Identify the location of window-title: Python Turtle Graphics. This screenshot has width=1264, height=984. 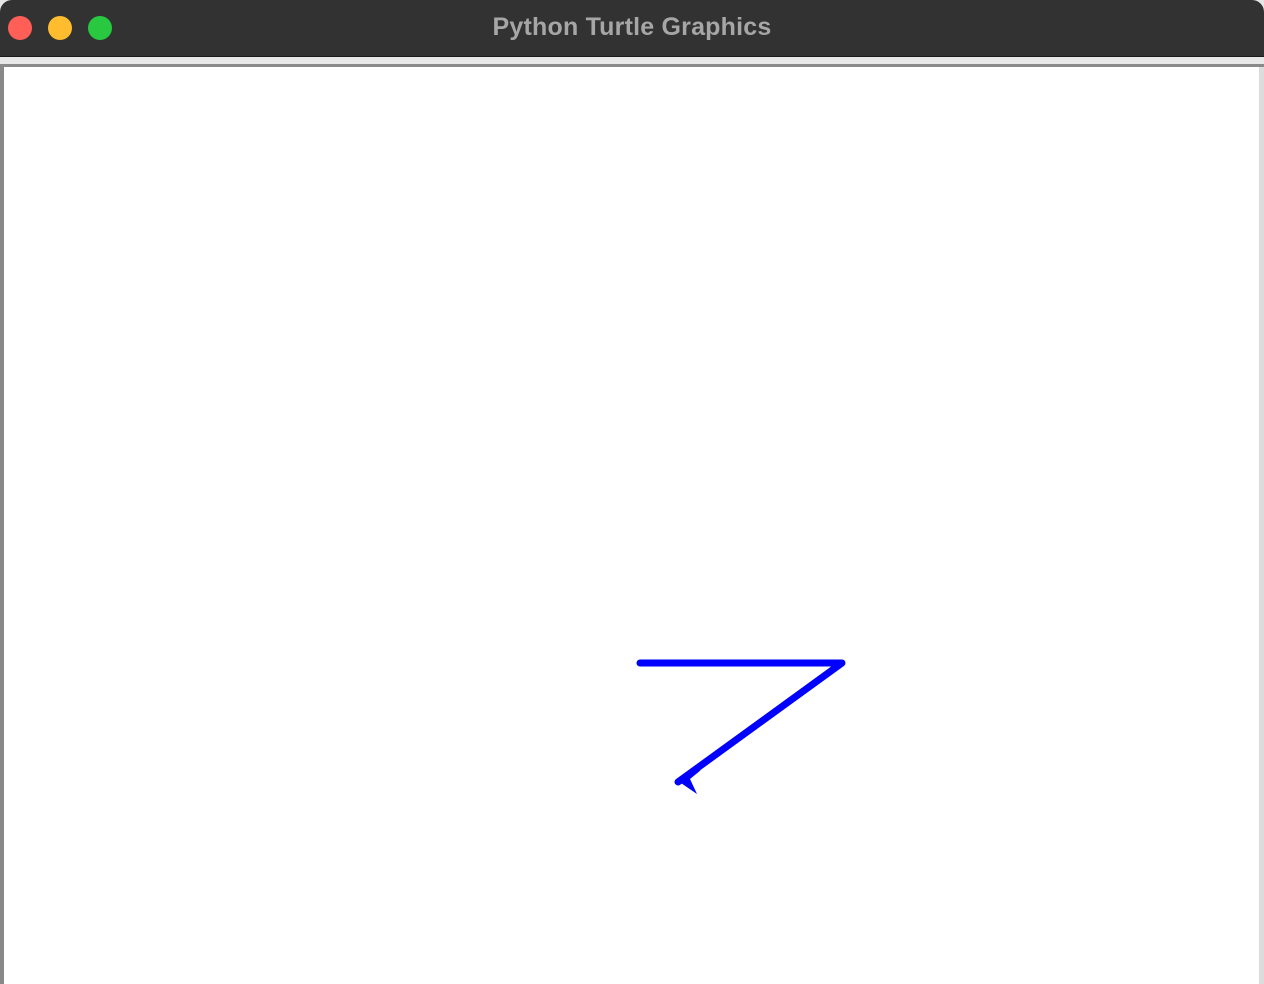
(632, 27).